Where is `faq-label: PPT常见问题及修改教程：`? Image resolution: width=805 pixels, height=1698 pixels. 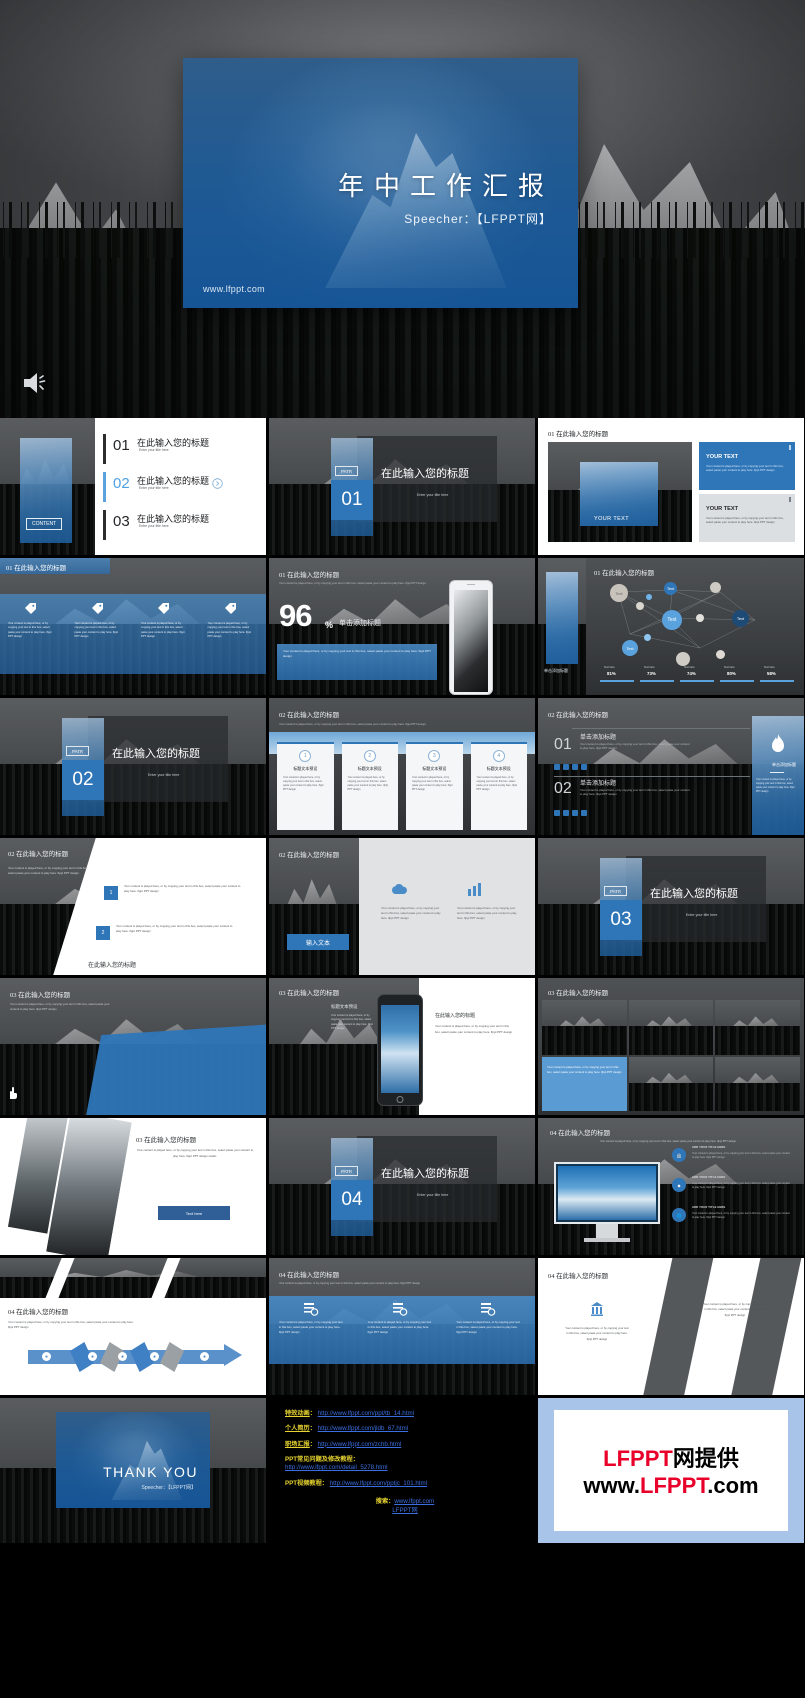 faq-label: PPT常见问题及修改教程： is located at coordinates (322, 1460).